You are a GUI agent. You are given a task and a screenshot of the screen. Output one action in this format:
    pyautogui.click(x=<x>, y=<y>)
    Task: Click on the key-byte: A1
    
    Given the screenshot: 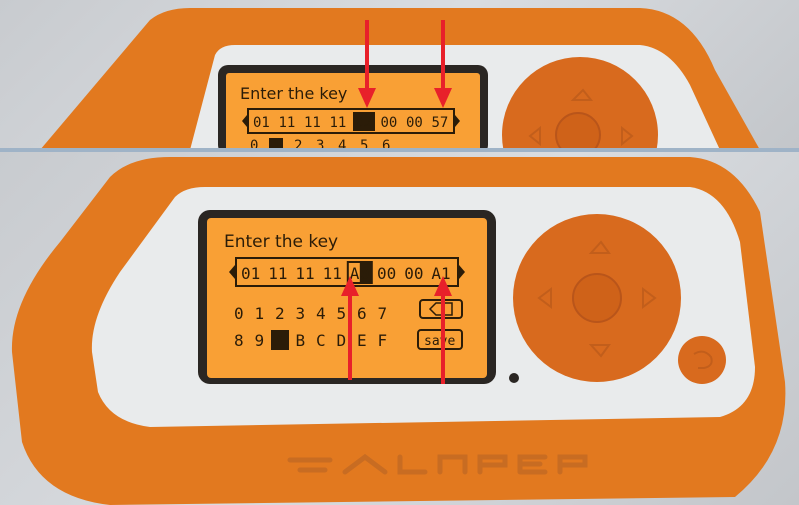 What is the action you would take?
    pyautogui.click(x=440, y=273)
    